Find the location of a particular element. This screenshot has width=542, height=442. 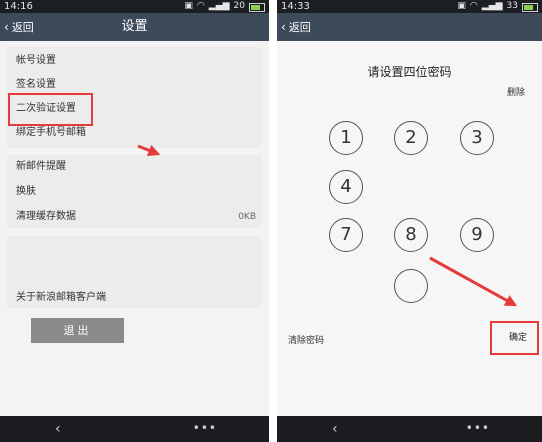

status-time: 14:16 is located at coordinates (18, 6).